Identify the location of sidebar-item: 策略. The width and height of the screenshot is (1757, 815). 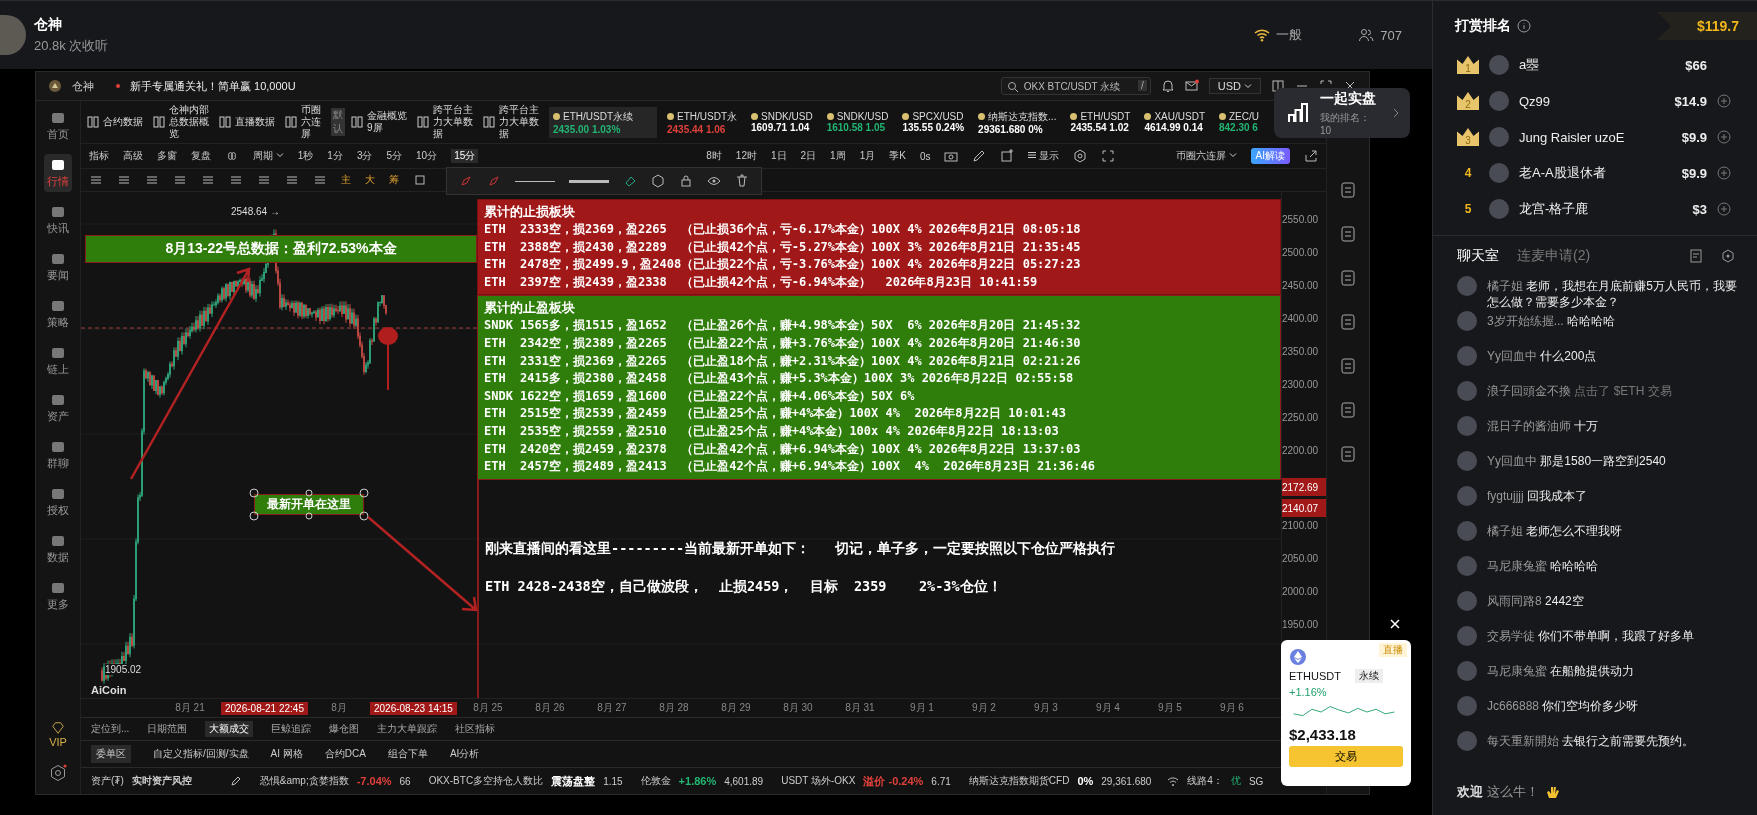
(58, 314).